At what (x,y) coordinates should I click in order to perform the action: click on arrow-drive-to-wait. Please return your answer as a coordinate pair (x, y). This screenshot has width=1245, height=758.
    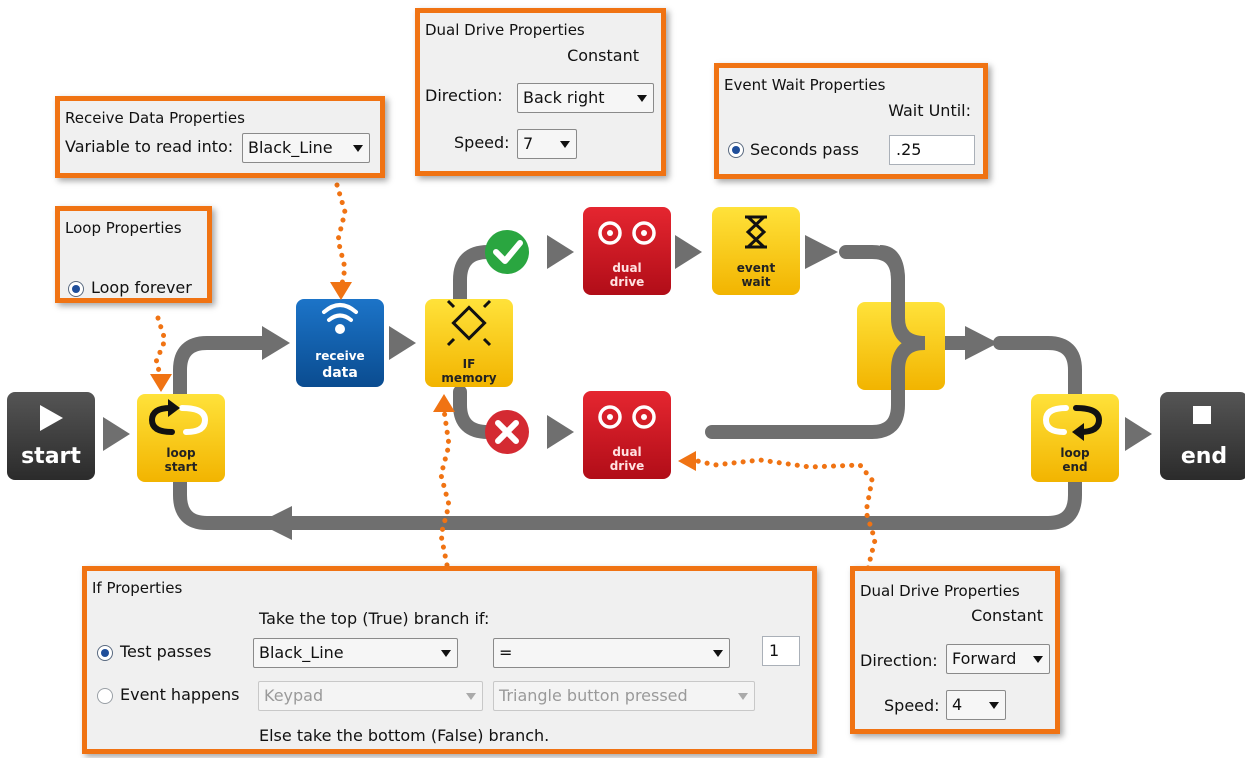
    Looking at the image, I should click on (688, 252).